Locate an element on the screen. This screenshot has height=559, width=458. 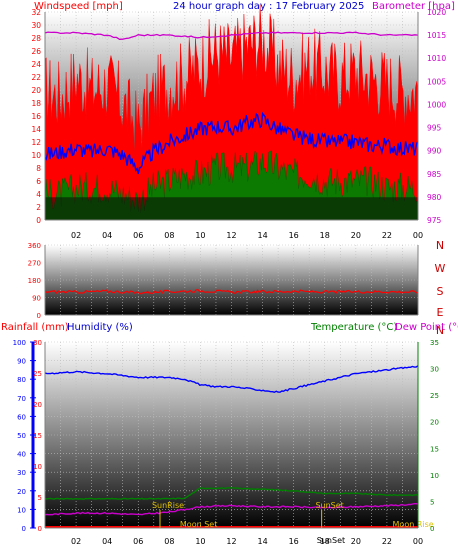
barometer-y-tick-label: 1005 is located at coordinates (436, 81).